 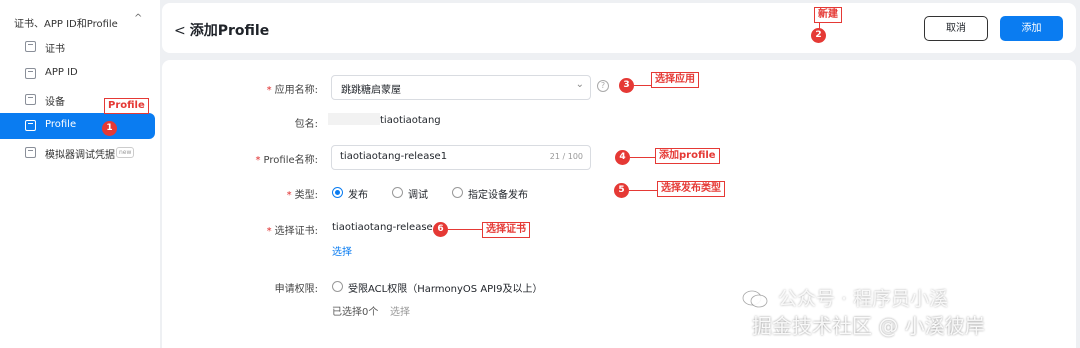 What do you see at coordinates (818, 35) in the screenshot?
I see `annotation-marker-2: 2` at bounding box center [818, 35].